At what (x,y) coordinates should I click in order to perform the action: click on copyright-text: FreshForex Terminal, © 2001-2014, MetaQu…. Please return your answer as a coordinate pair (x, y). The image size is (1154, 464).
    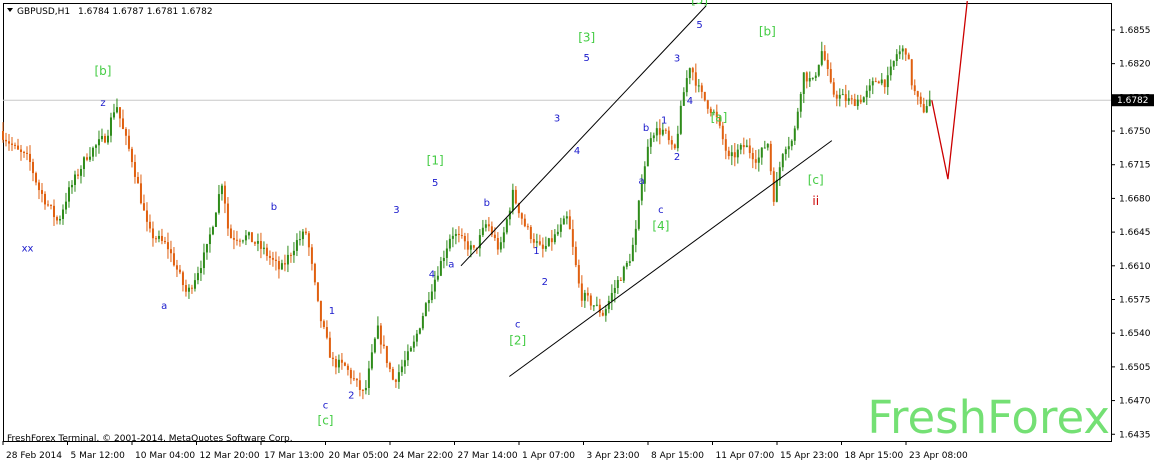
    Looking at the image, I should click on (150, 439).